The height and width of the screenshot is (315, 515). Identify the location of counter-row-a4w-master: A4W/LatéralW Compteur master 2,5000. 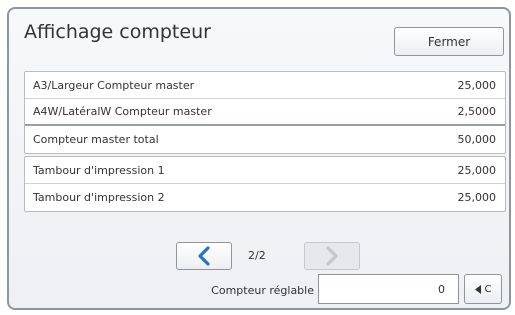
(265, 112).